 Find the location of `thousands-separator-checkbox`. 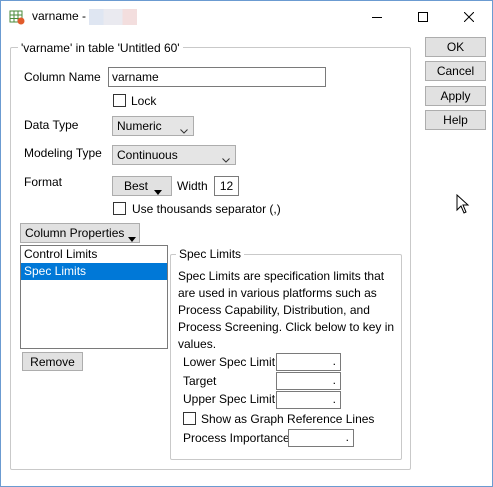

thousands-separator-checkbox is located at coordinates (119, 208).